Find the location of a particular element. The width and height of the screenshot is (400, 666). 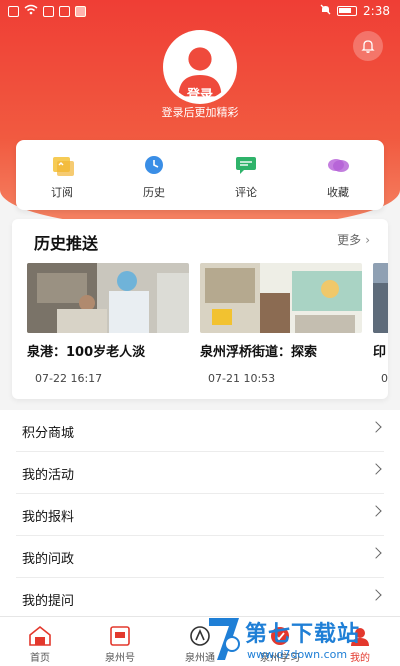

history-card: 印 07 is located at coordinates (380, 324).